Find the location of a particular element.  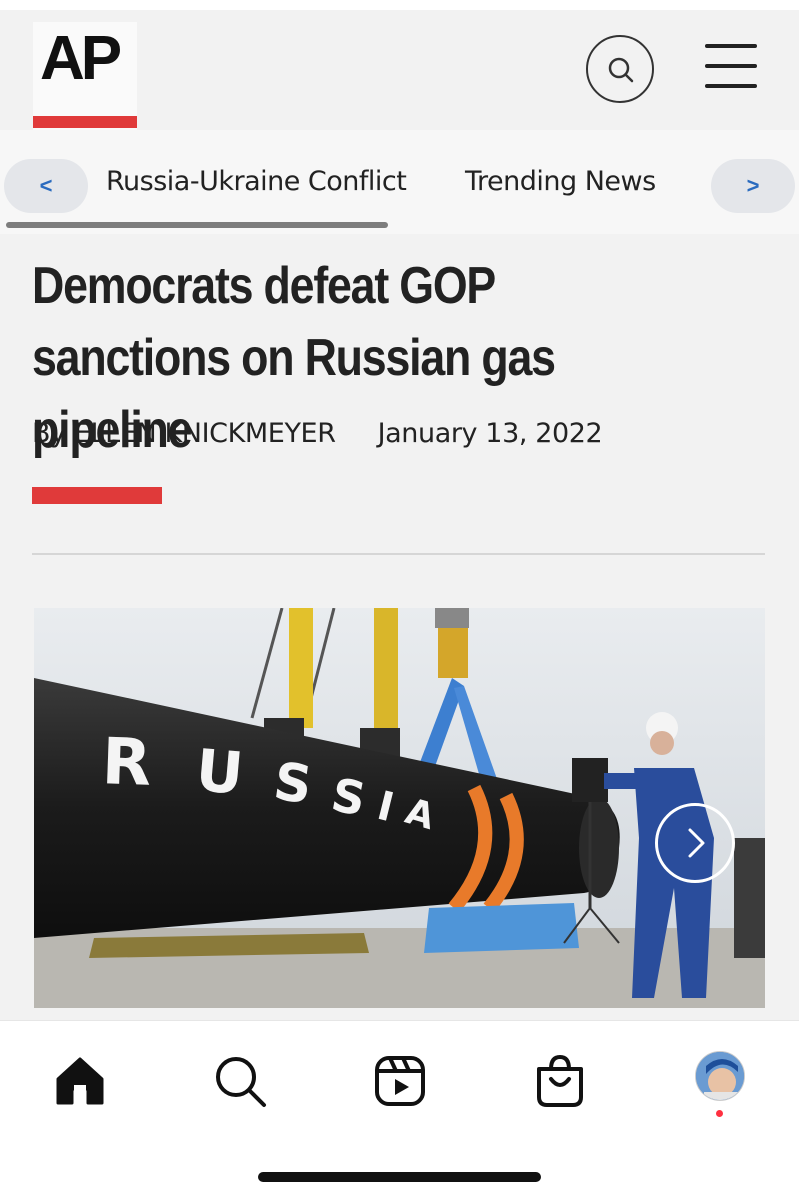

byline: By ELLEN KNICKMEYER January 13, 2022 is located at coordinates (317, 433).